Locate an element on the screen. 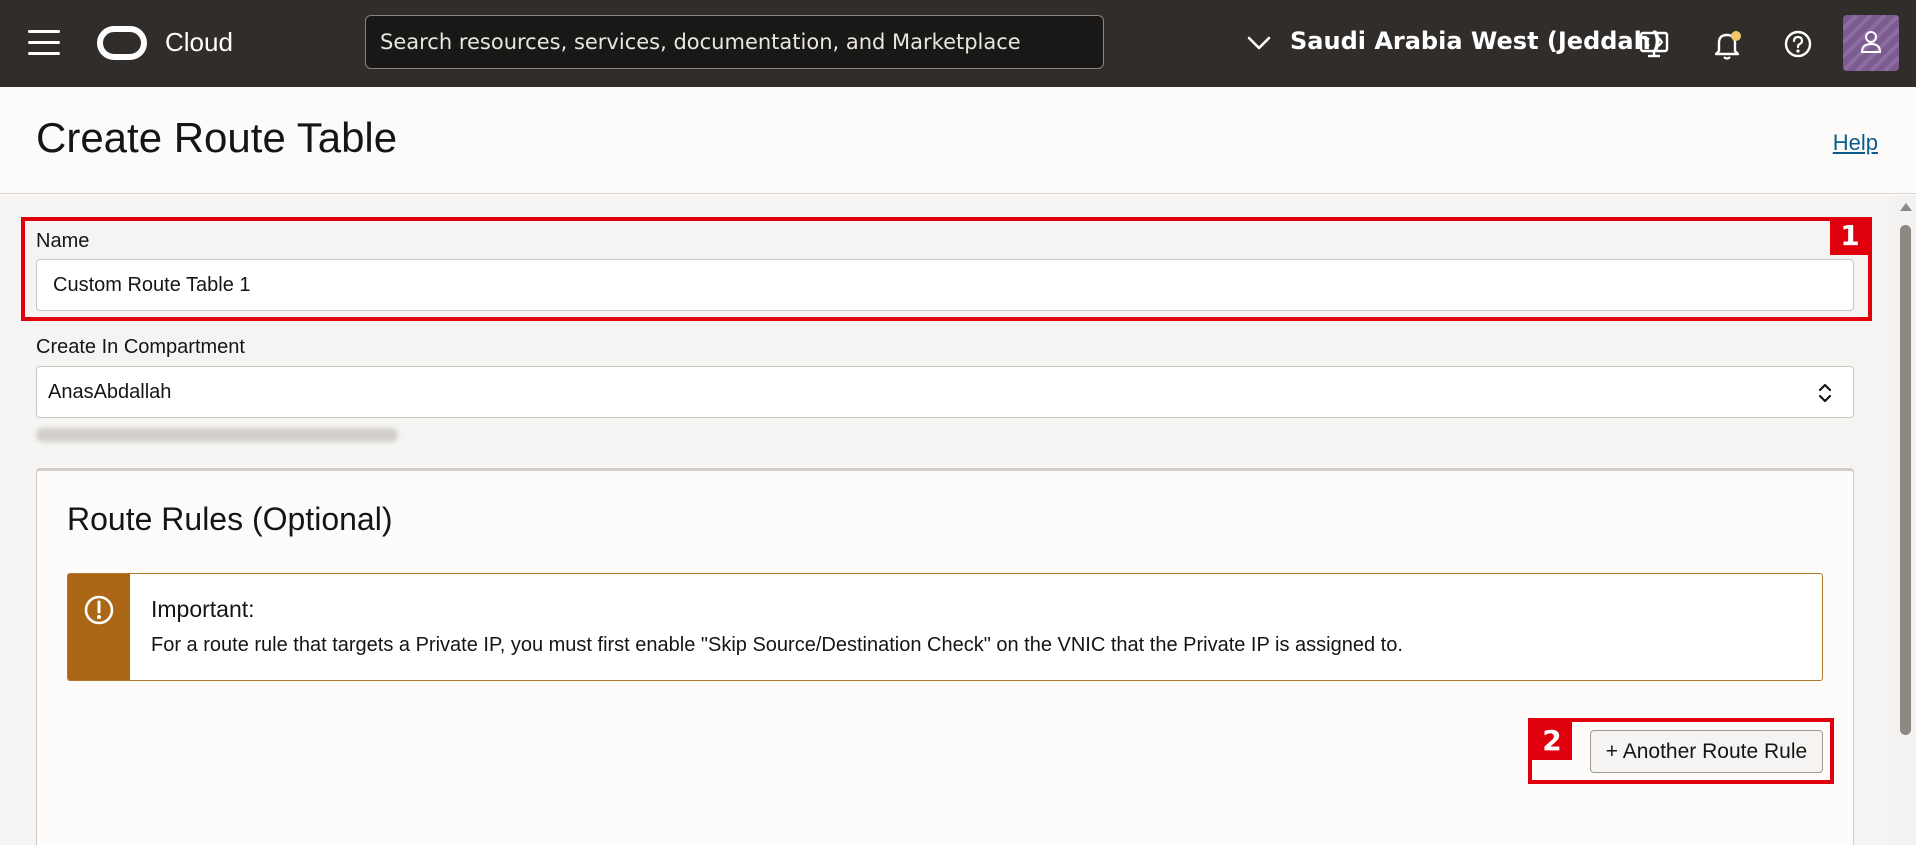 The image size is (1916, 845). user-icon is located at coordinates (1871, 43).